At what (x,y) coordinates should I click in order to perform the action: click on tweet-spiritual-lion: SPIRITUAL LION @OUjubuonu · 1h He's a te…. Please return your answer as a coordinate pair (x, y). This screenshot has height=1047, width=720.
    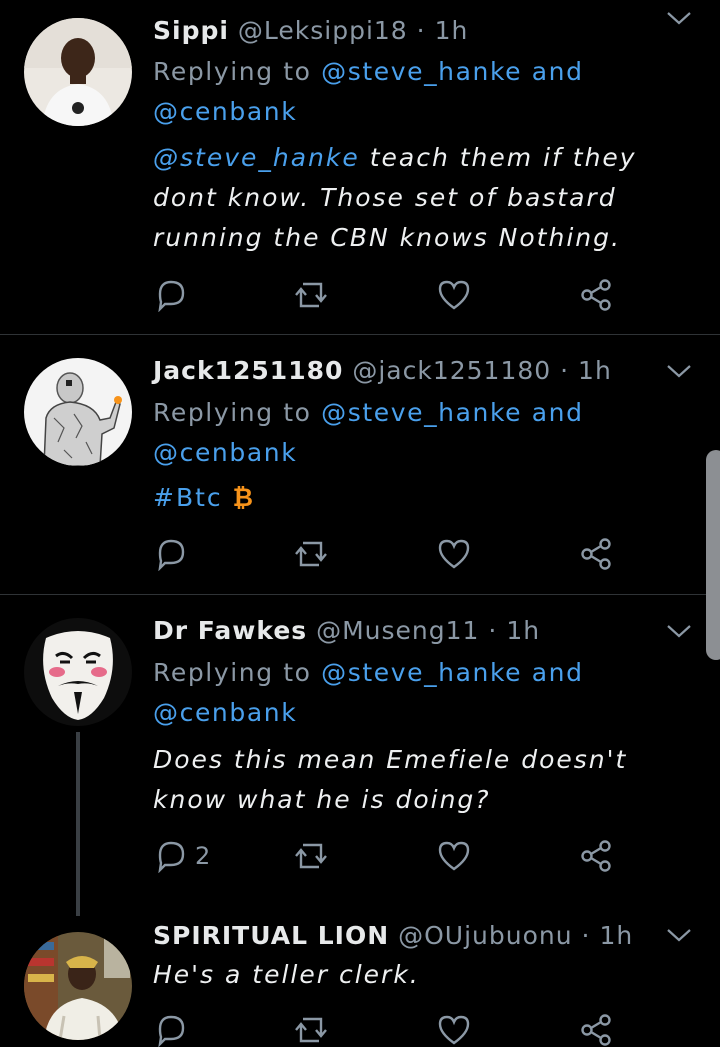
    Looking at the image, I should click on (360, 976).